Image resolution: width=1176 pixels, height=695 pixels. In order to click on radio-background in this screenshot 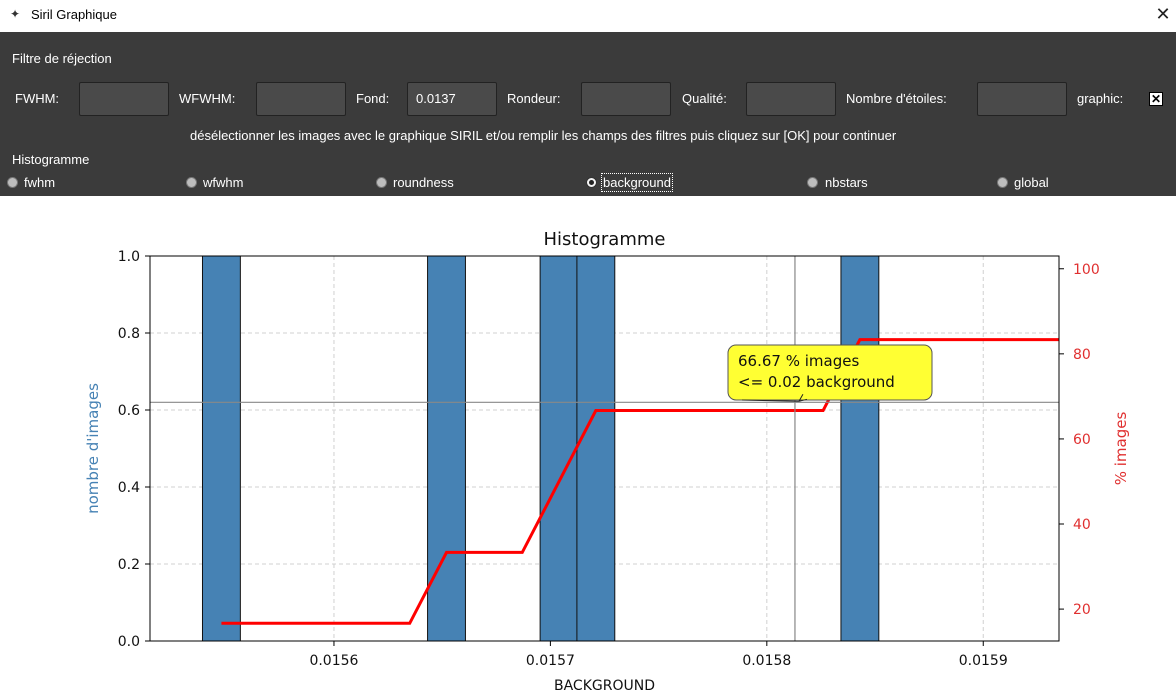, I will do `click(591, 182)`.